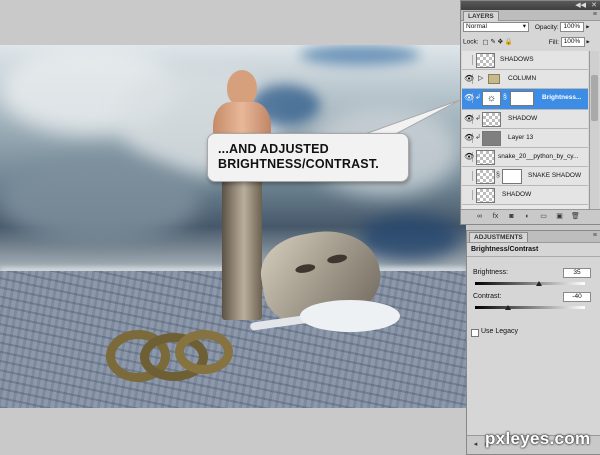 The width and height of the screenshot is (600, 455). Describe the element at coordinates (594, 98) in the screenshot. I see `scrollbar-thumb` at that location.